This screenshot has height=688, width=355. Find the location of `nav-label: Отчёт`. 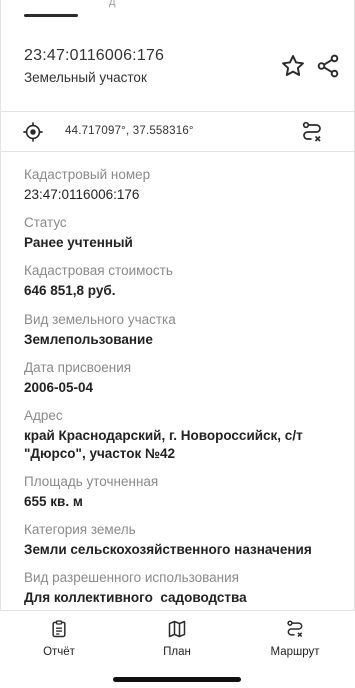

nav-label: Отчёт is located at coordinates (59, 652).